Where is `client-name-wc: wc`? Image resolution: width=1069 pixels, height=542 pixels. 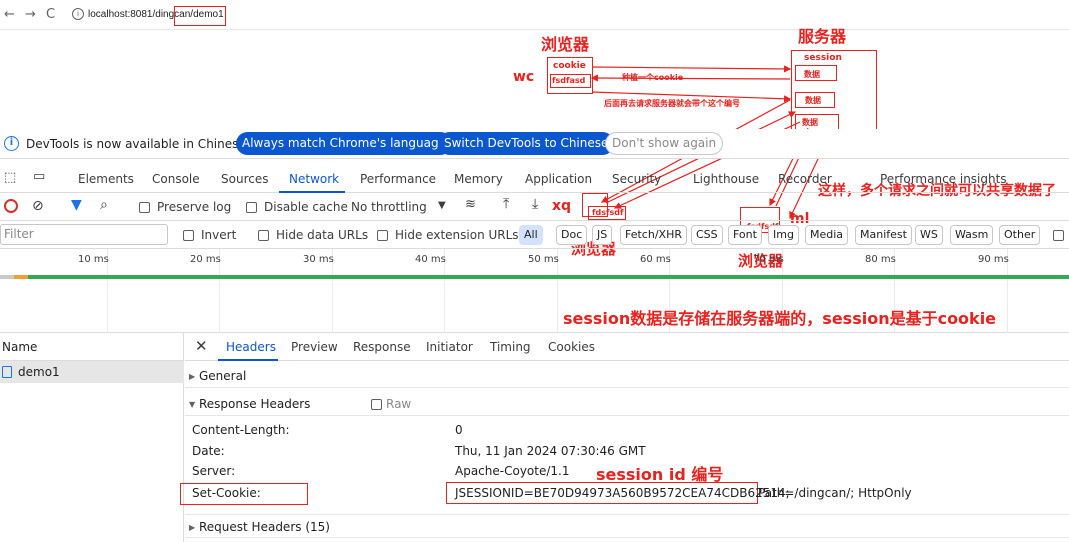
client-name-wc: wc is located at coordinates (524, 77).